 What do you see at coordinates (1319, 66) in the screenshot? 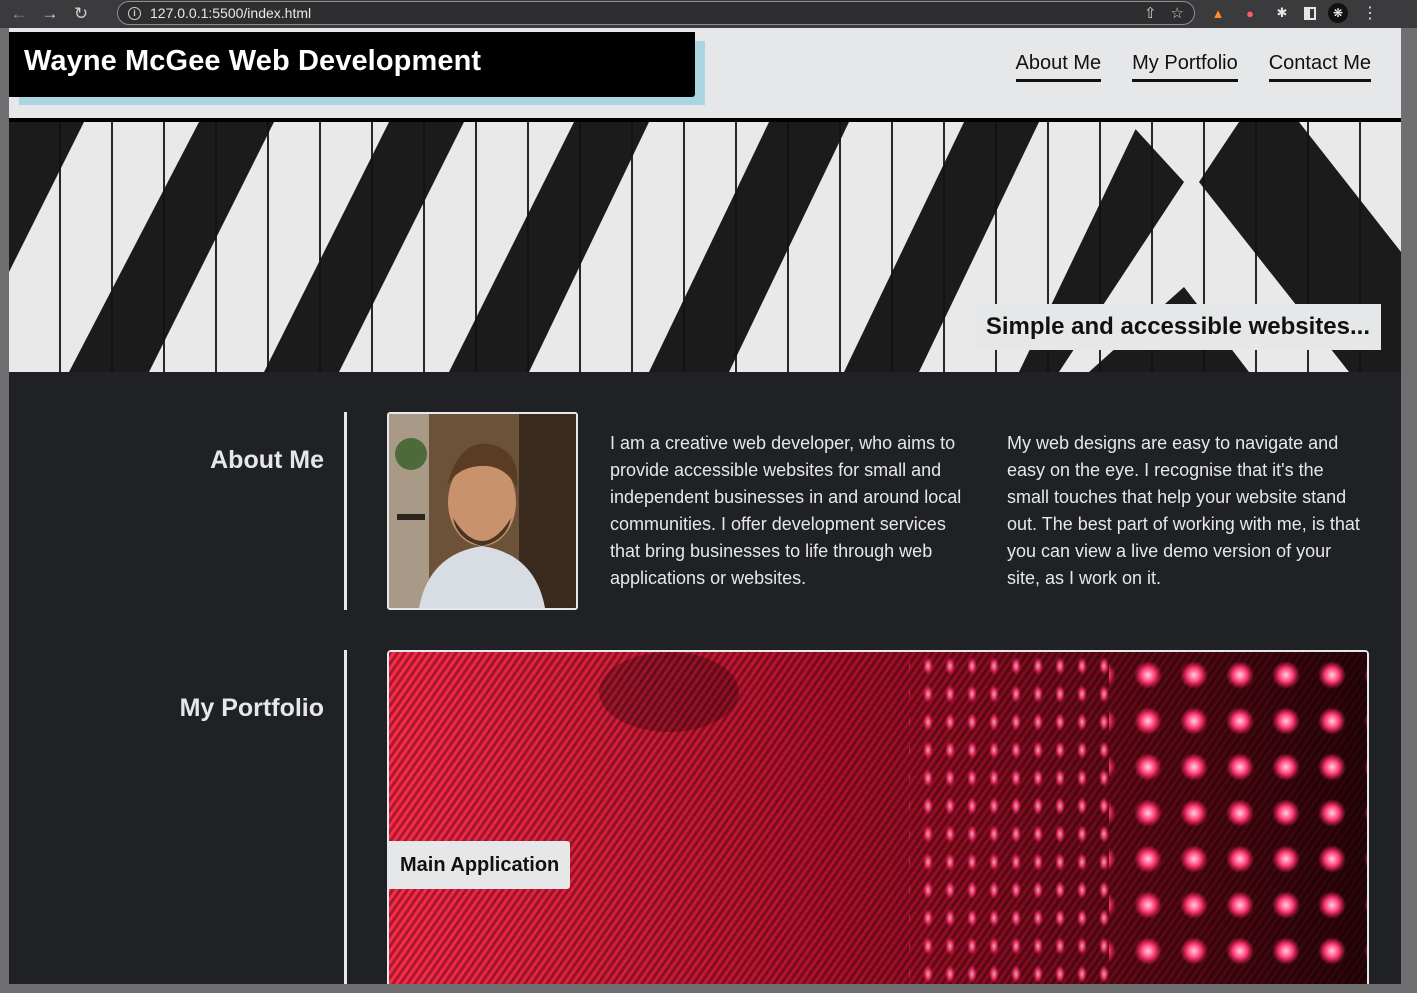
I see `nav-link-contact-me: Contact Me` at bounding box center [1319, 66].